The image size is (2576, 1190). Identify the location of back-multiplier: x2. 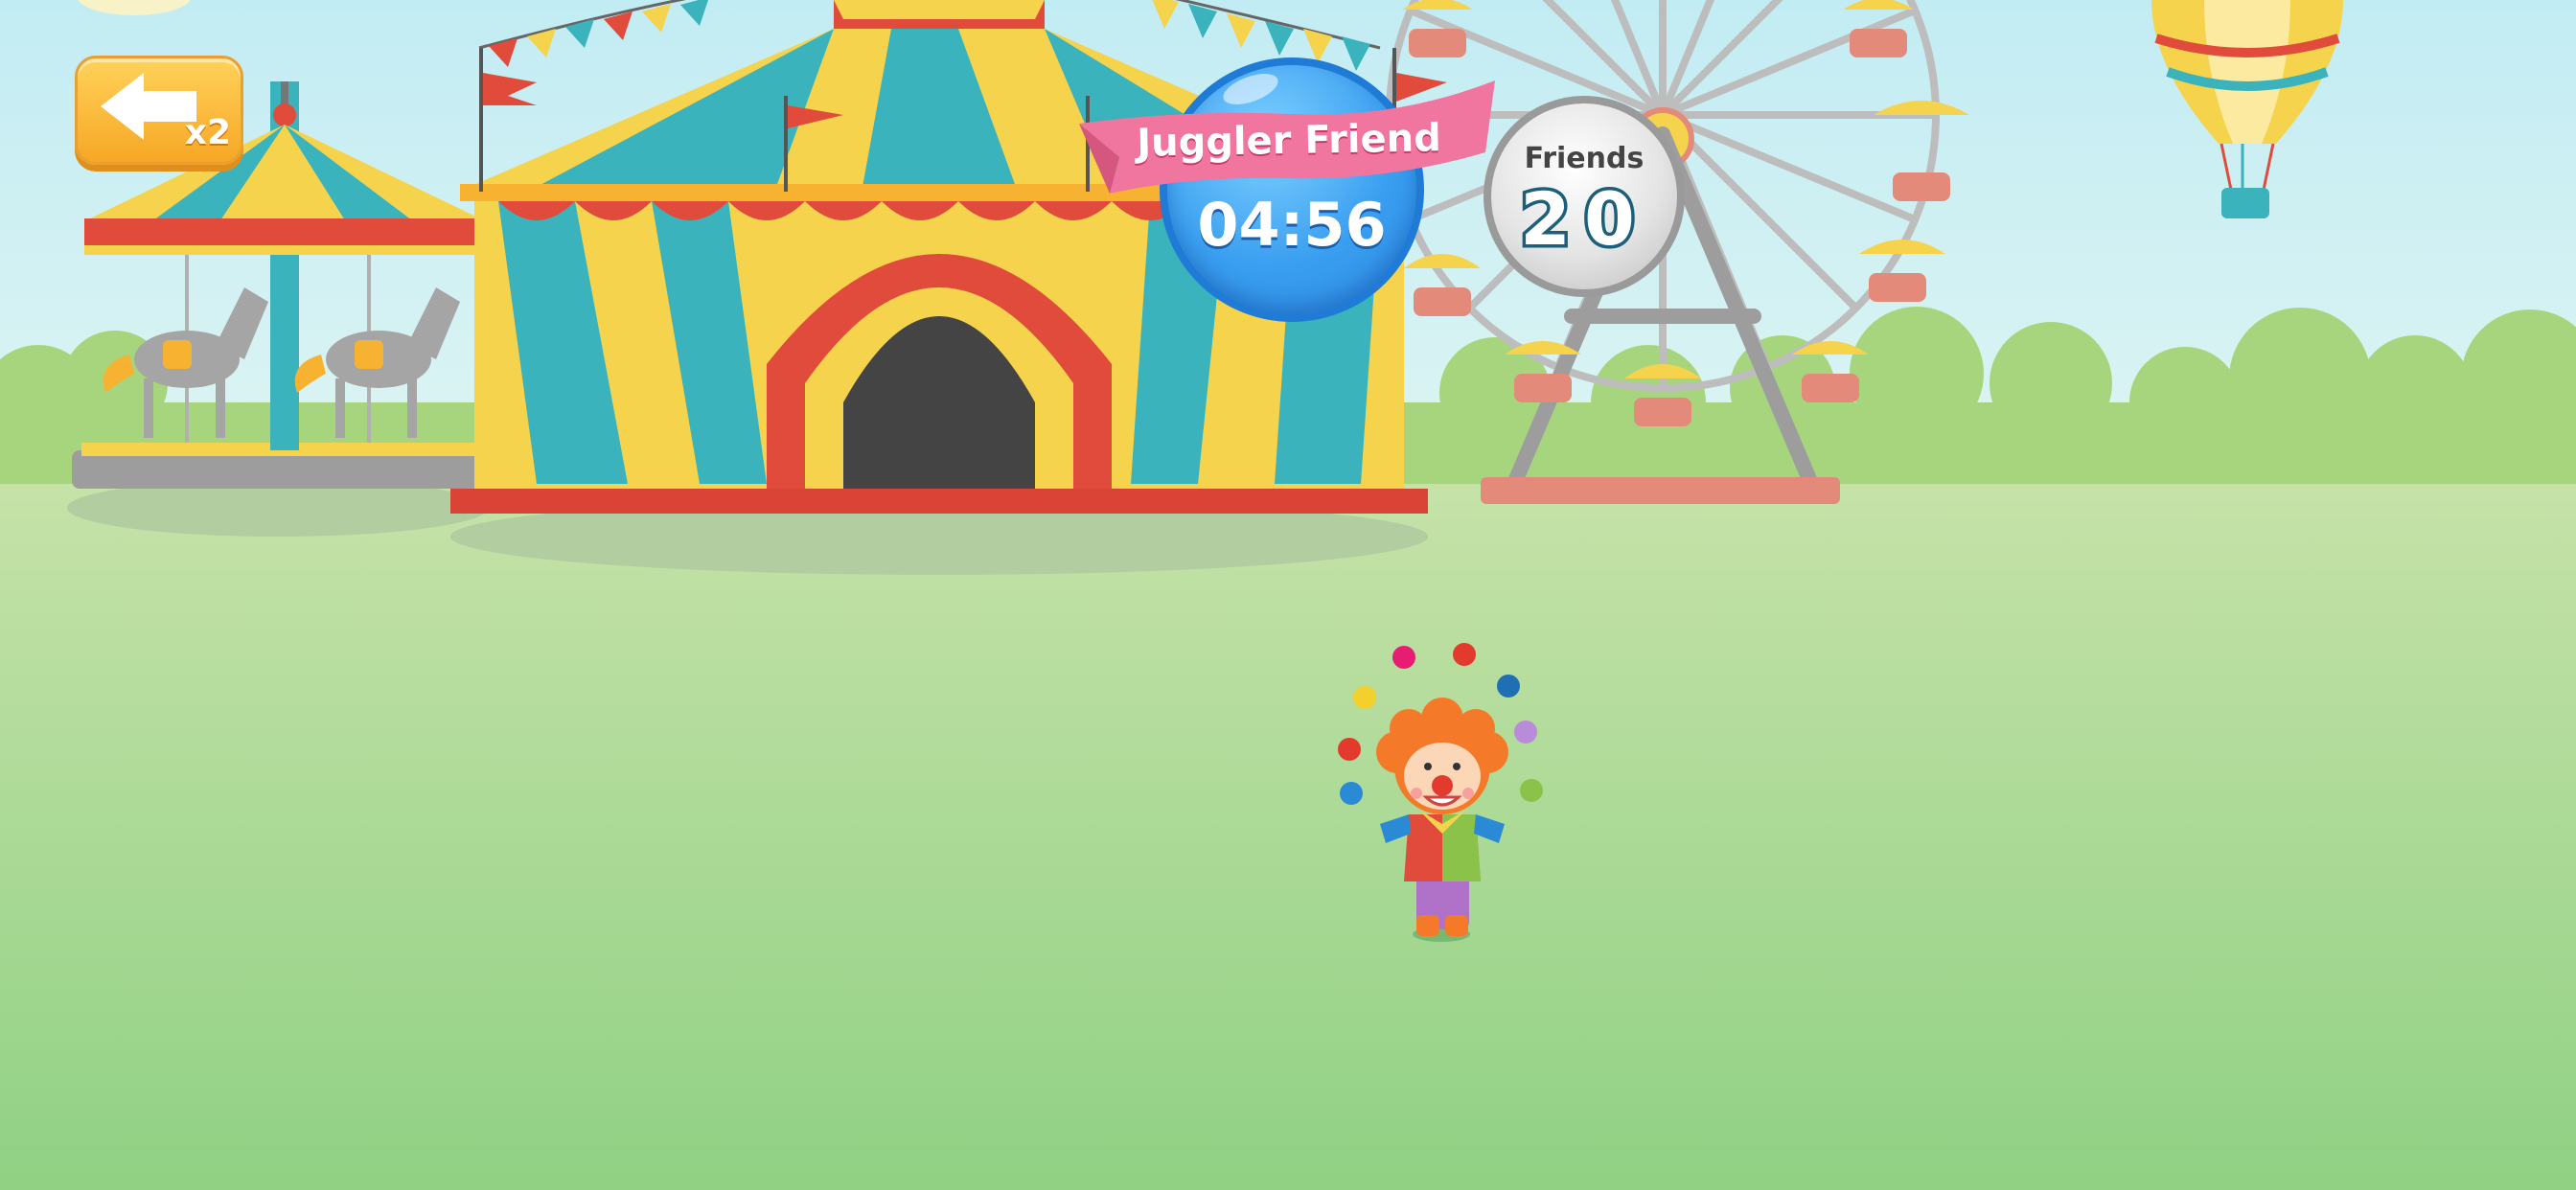
(207, 132).